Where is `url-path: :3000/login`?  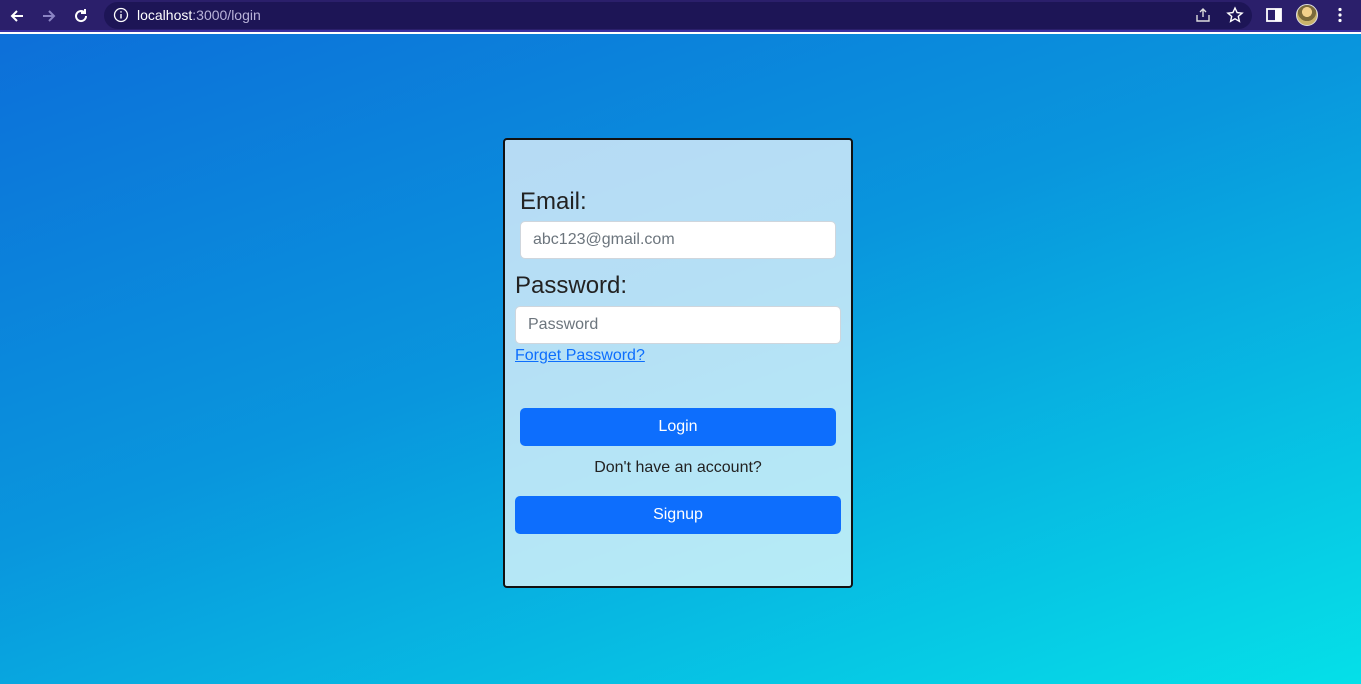
url-path: :3000/login is located at coordinates (226, 15).